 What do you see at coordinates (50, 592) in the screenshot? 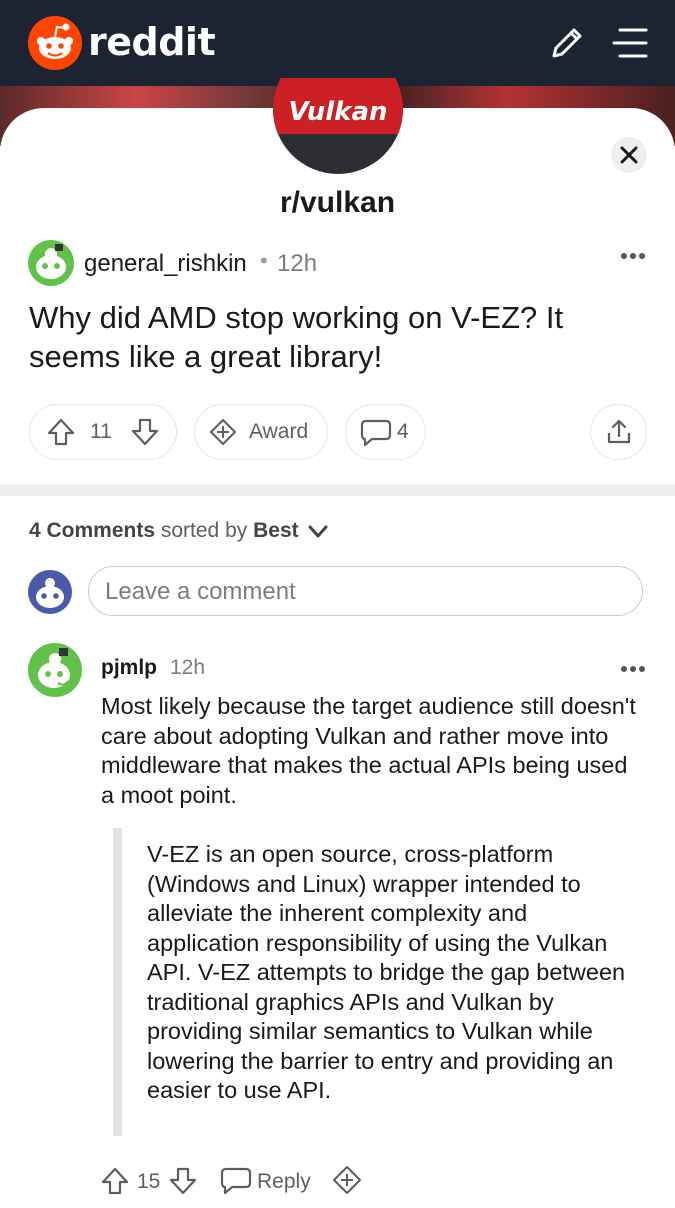
I see `current-user-avatar` at bounding box center [50, 592].